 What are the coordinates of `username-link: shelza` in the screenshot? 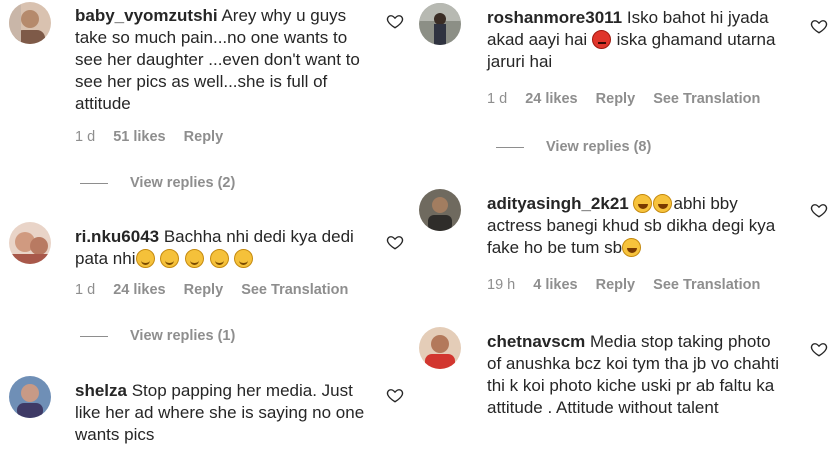 It's located at (101, 390).